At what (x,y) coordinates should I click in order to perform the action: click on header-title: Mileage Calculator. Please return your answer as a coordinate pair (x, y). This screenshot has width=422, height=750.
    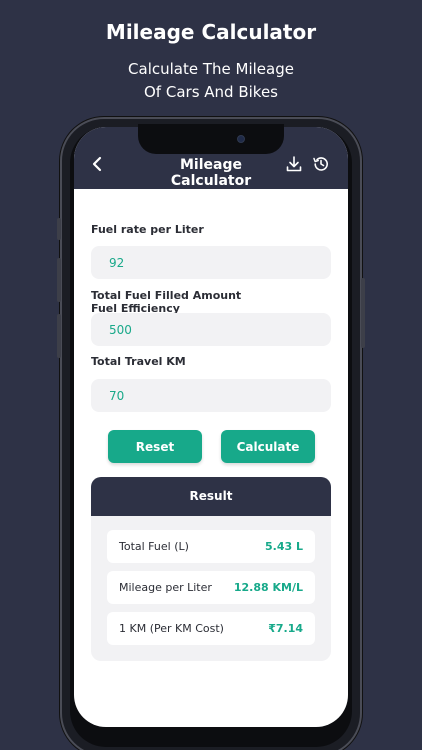
    Looking at the image, I should click on (211, 173).